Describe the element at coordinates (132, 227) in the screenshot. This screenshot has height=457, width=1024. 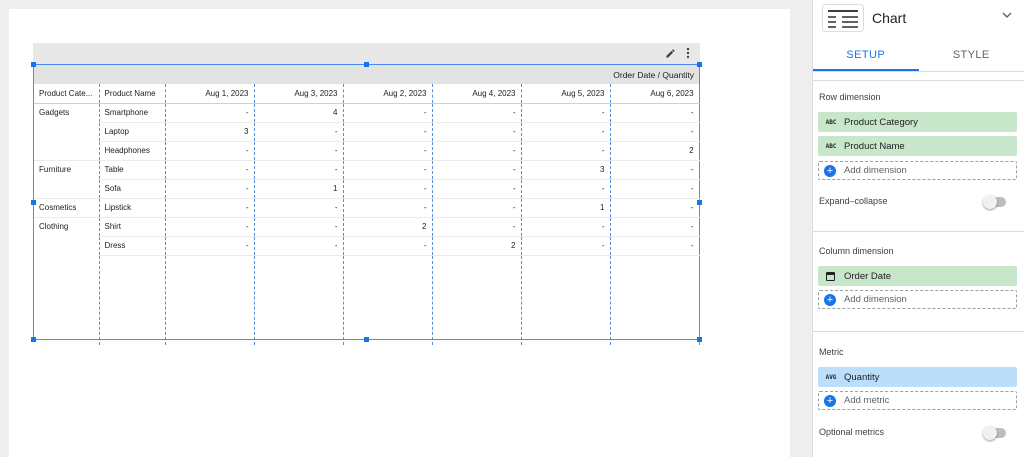
I see `product-cell: Shirt` at that location.